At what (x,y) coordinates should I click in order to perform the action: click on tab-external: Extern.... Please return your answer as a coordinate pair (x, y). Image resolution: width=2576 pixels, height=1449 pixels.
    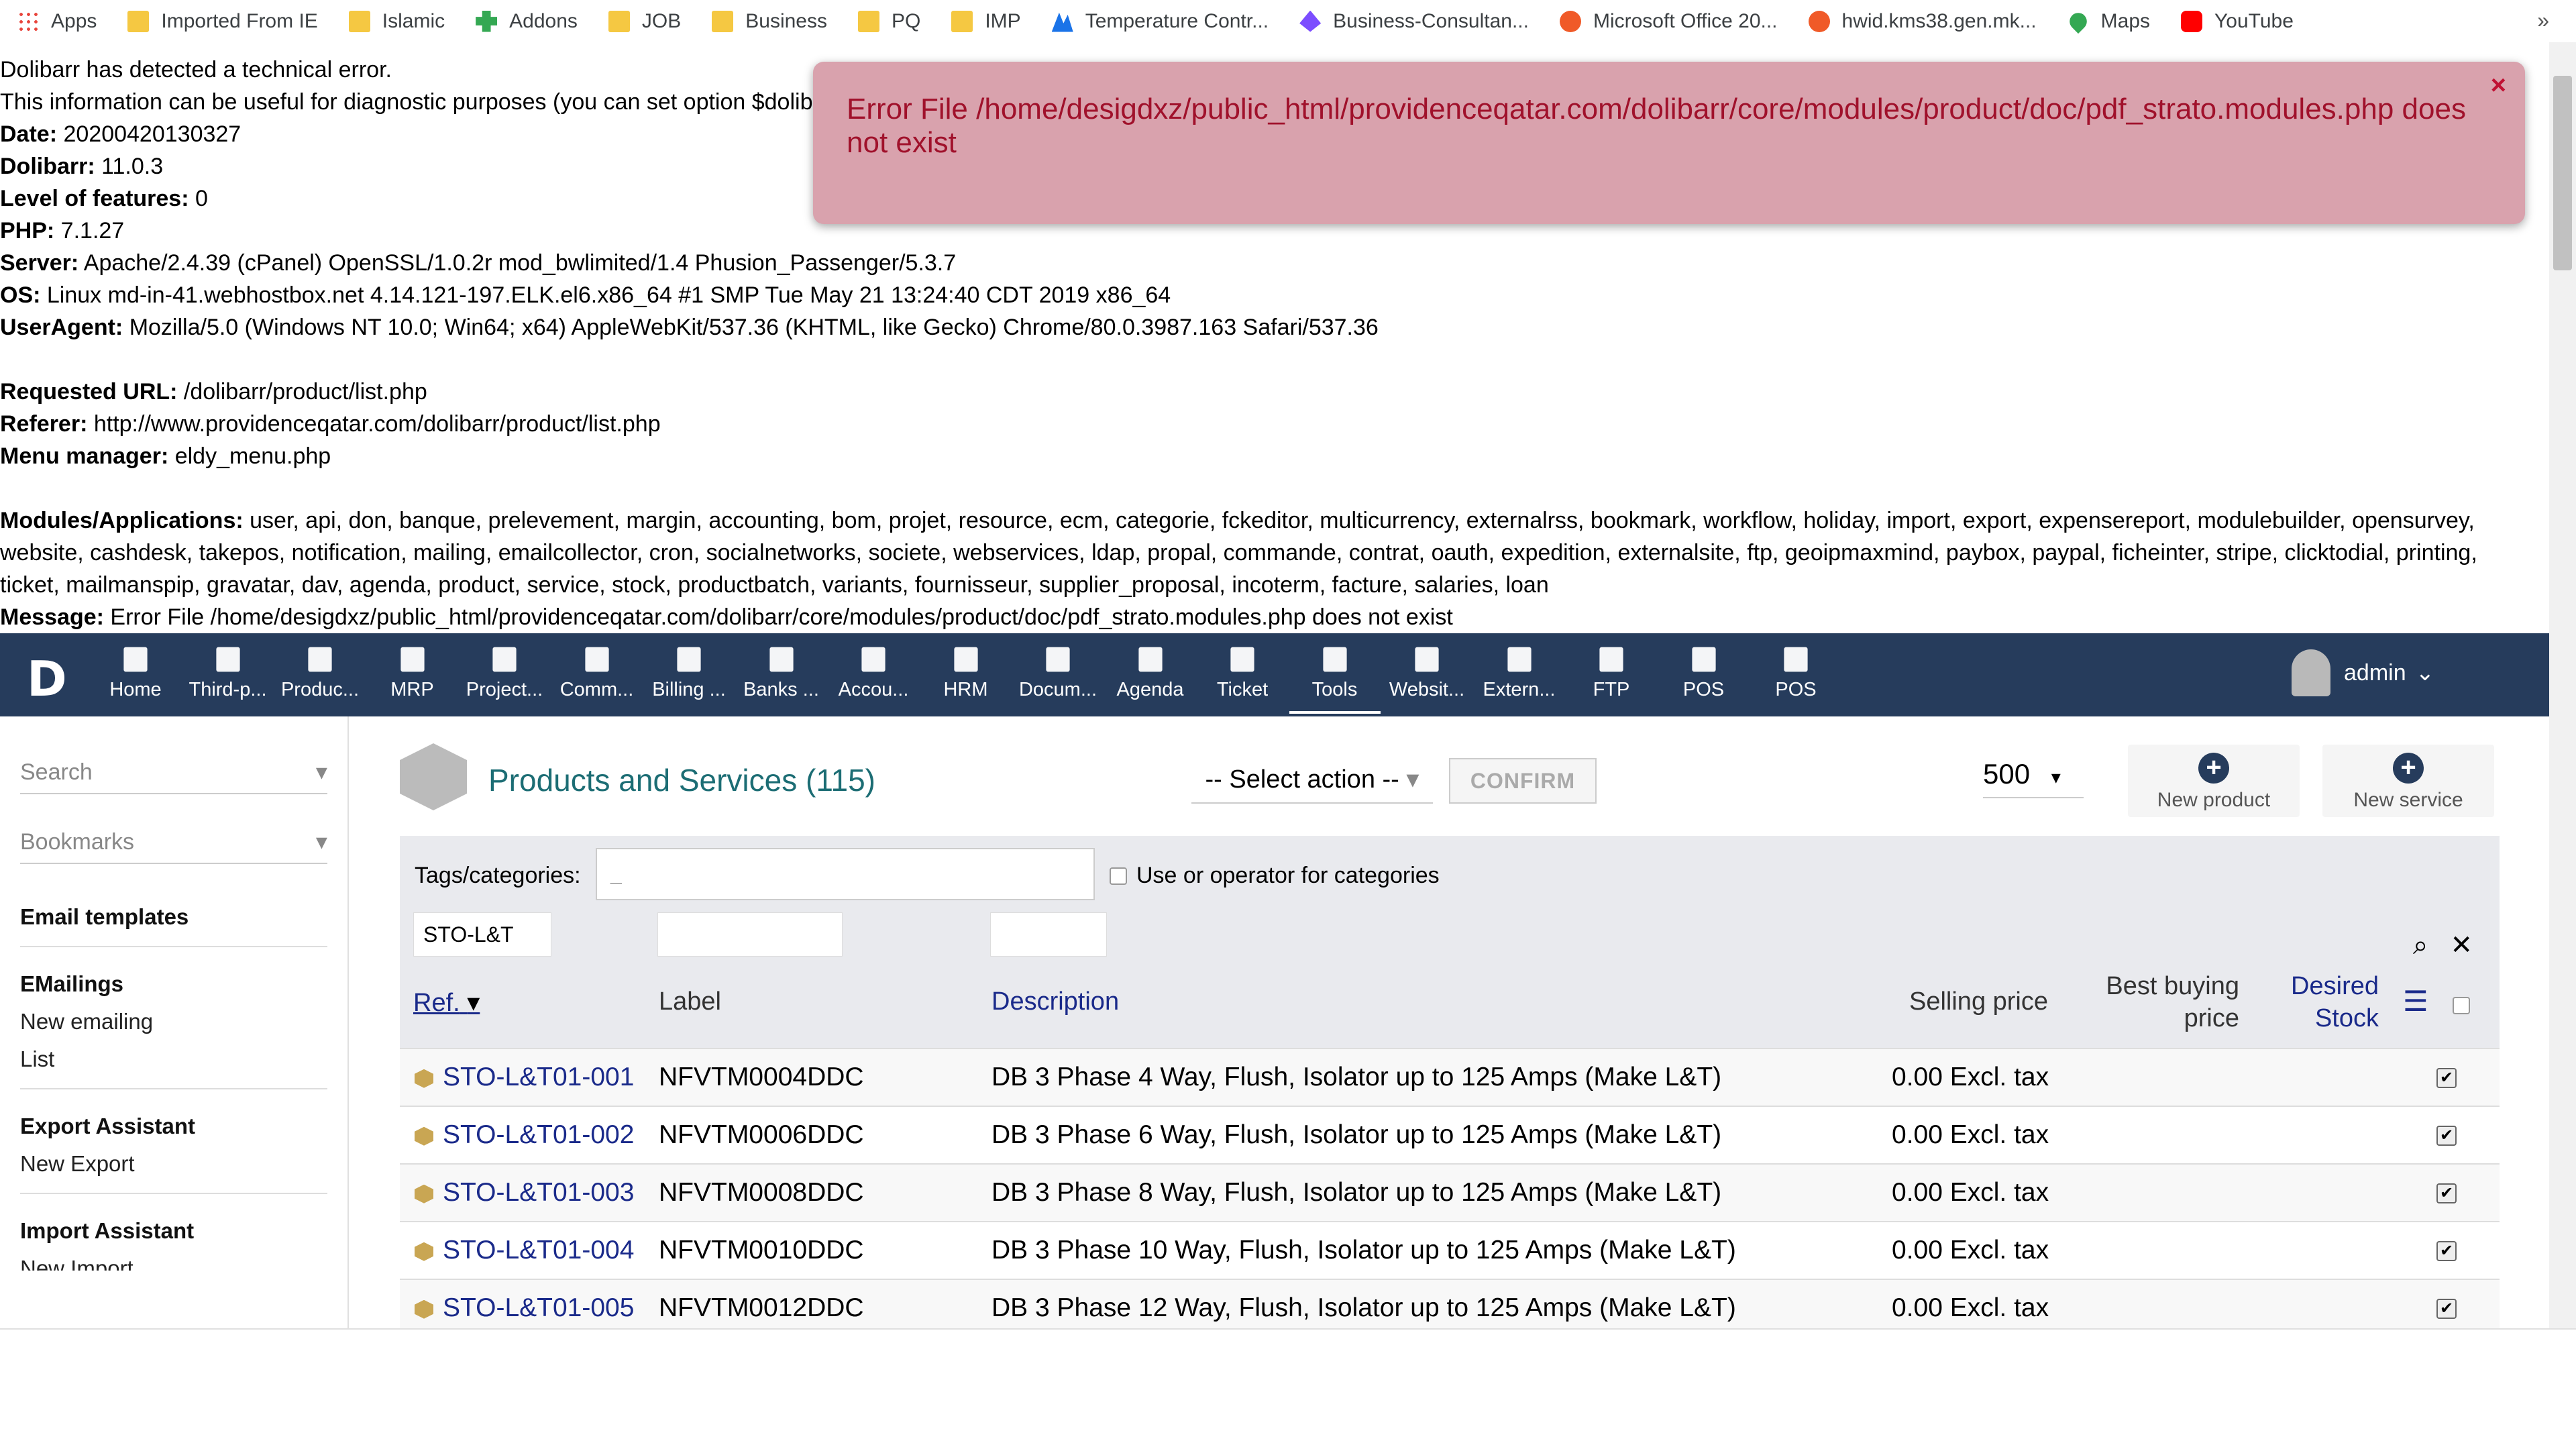
    Looking at the image, I should click on (1519, 672).